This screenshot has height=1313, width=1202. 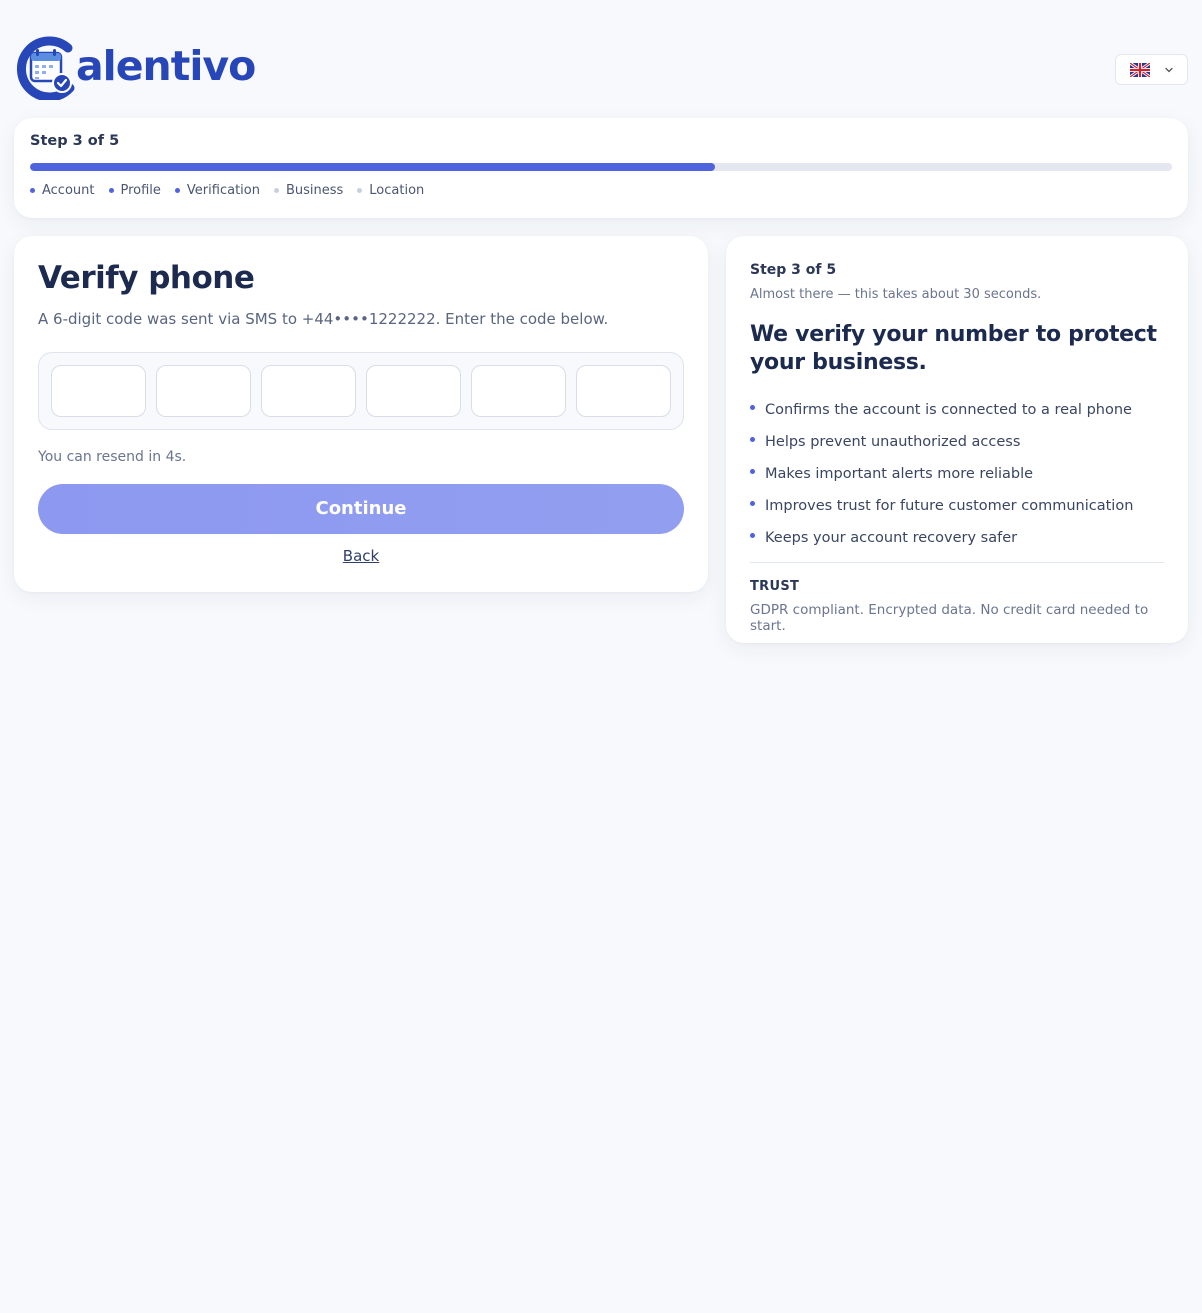 I want to click on resend-countdown: You can resend in 4s., so click(x=112, y=457).